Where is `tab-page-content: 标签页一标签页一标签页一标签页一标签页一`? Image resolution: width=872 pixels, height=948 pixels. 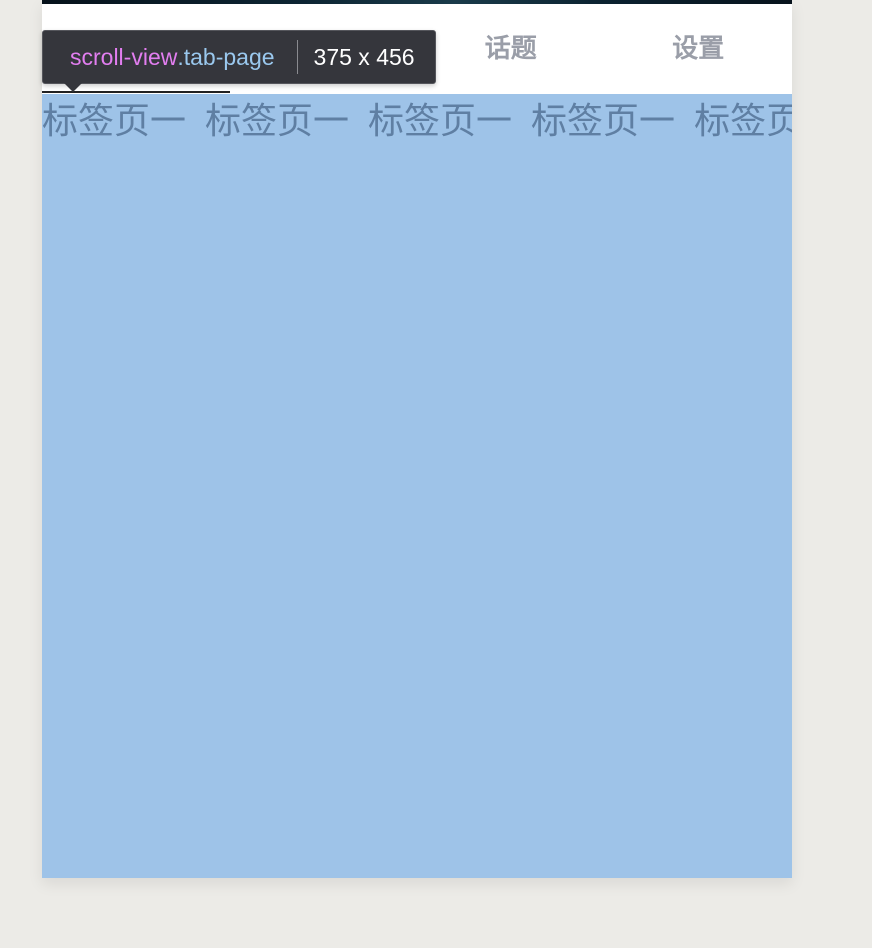 tab-page-content: 标签页一标签页一标签页一标签页一标签页一 is located at coordinates (417, 122).